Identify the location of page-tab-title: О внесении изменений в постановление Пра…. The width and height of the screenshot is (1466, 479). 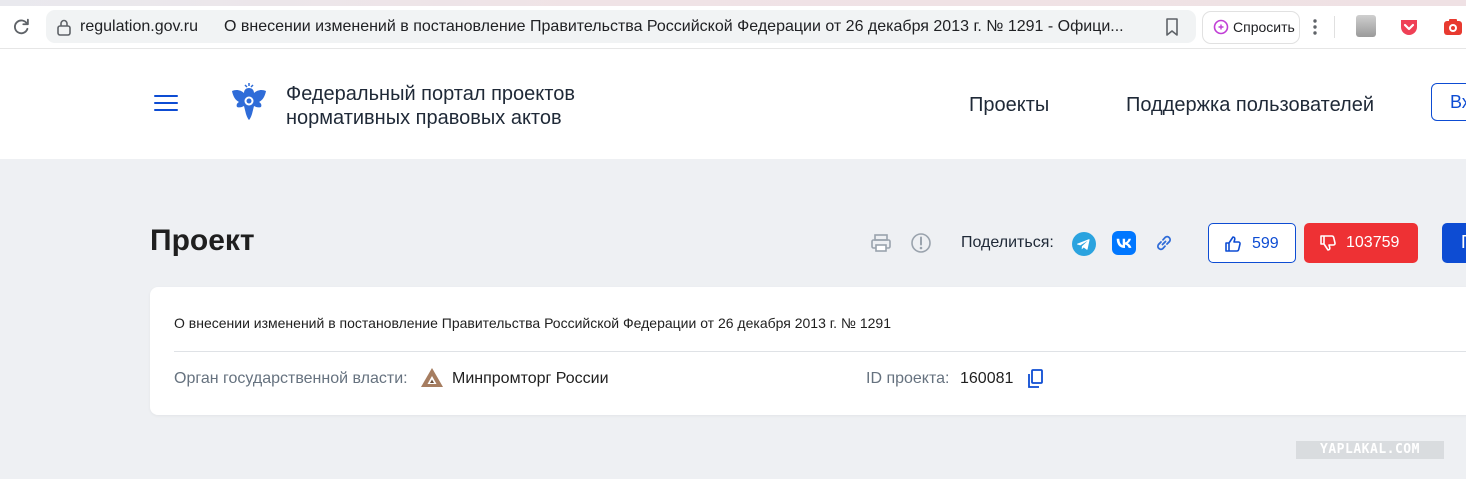
(674, 26).